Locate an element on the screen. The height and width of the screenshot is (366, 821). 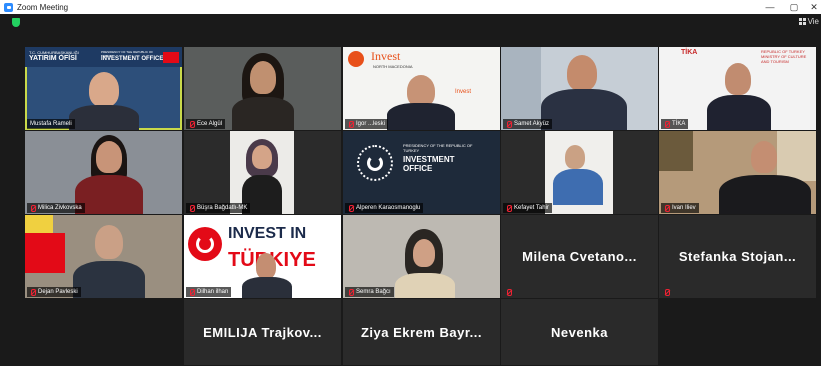
video-tile: Dejan Pavleski is located at coordinates (103, 256).